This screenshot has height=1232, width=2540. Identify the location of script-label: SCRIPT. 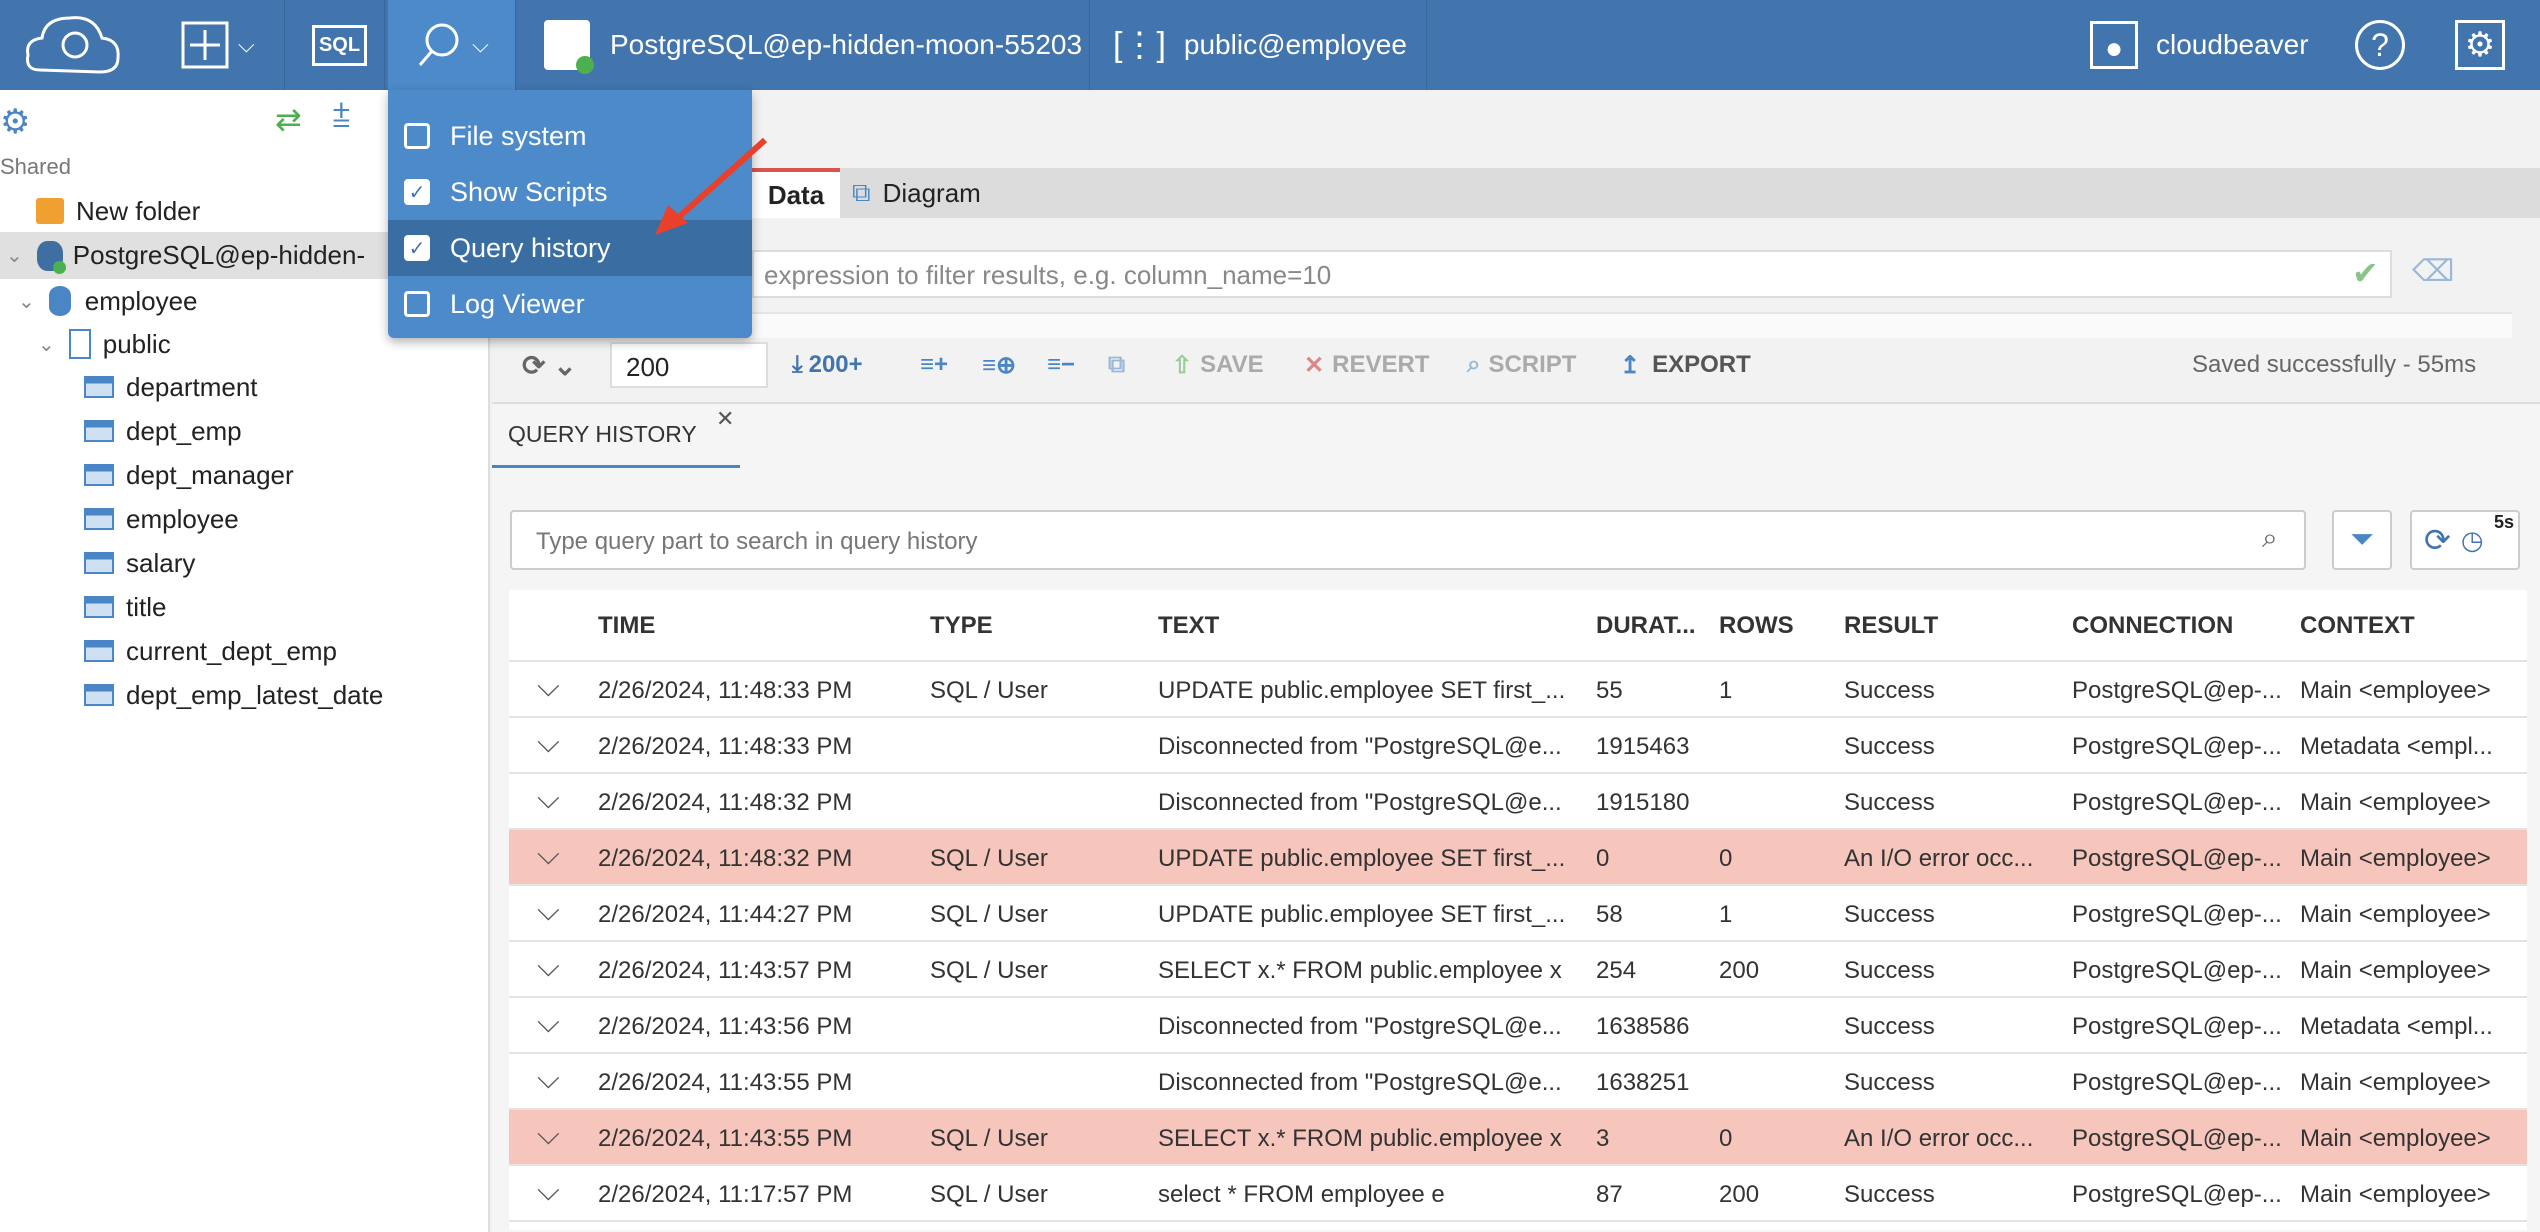
(1532, 364).